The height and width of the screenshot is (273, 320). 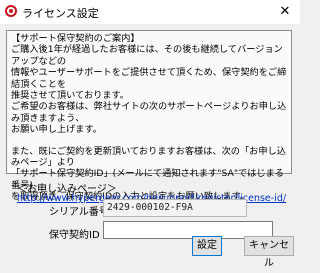 What do you see at coordinates (207, 246) in the screenshot?
I see `apply-settings-button: 設定` at bounding box center [207, 246].